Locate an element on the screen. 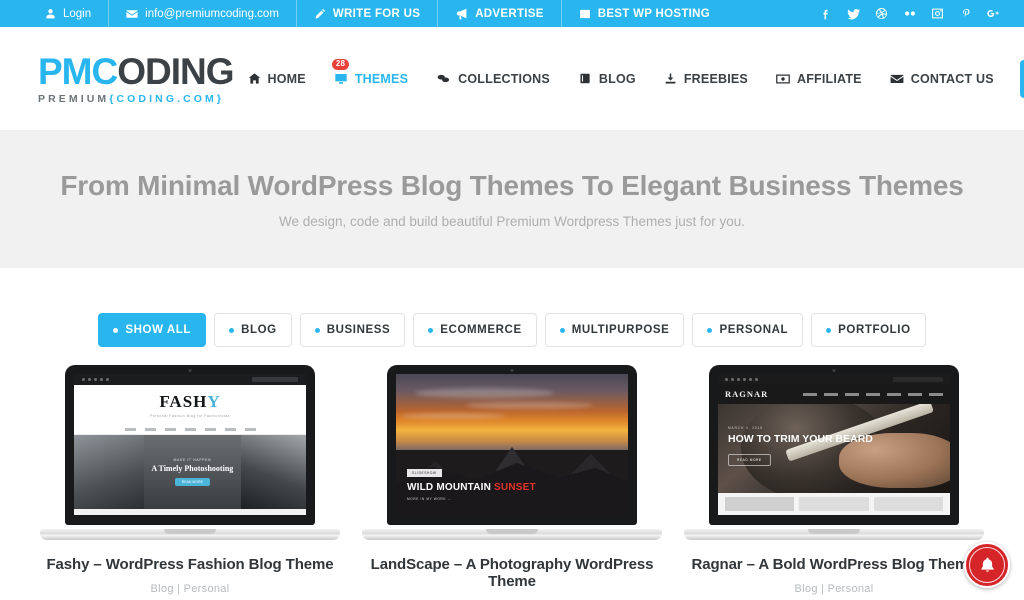 This screenshot has height=600, width=1024. topbar-label: BEST WP HOSTING is located at coordinates (654, 13).